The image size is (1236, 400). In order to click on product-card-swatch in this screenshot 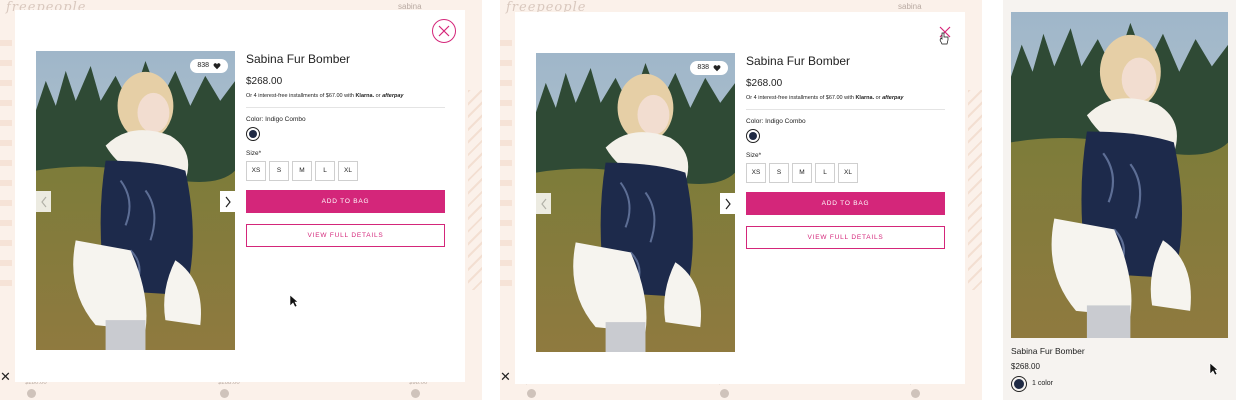, I will do `click(1019, 384)`.